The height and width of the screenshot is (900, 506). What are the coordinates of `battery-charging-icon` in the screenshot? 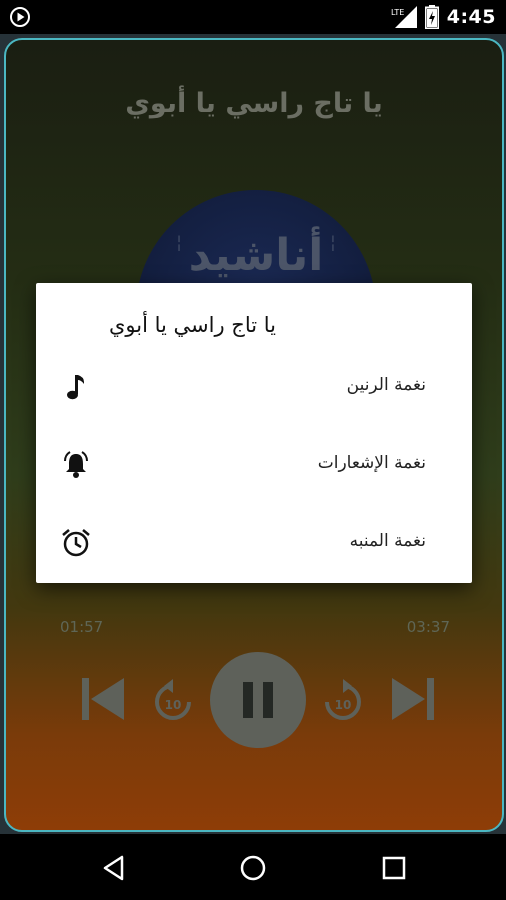 It's located at (431, 17).